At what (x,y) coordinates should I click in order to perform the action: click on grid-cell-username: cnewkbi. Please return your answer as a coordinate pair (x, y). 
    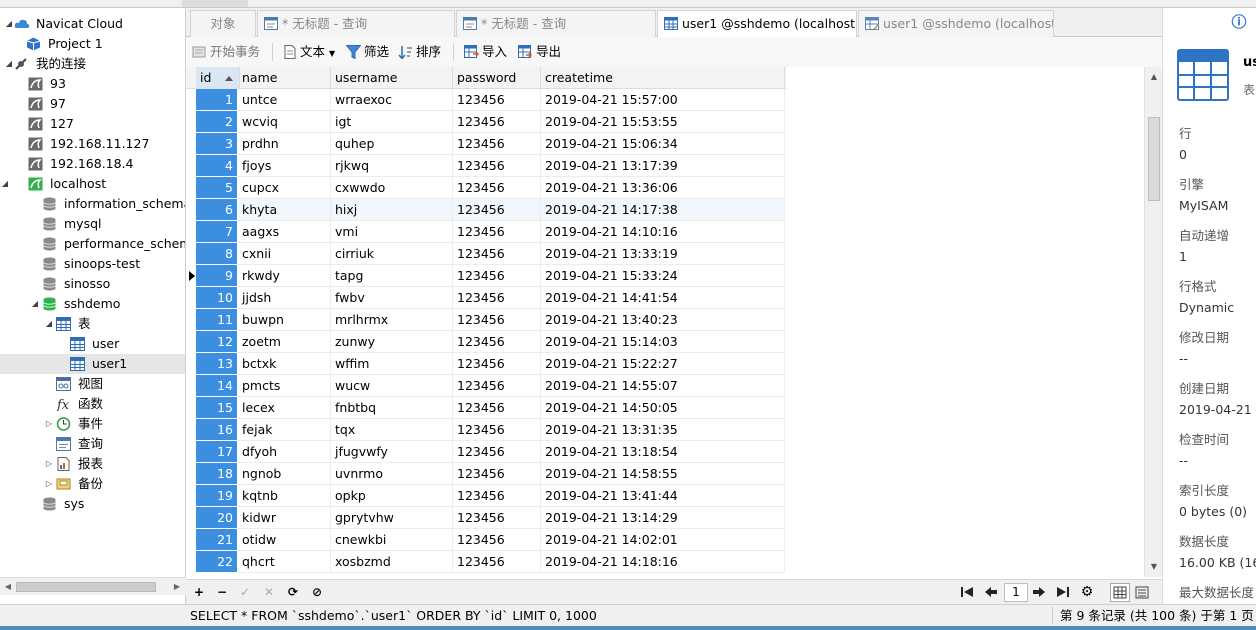
    Looking at the image, I should click on (392, 540).